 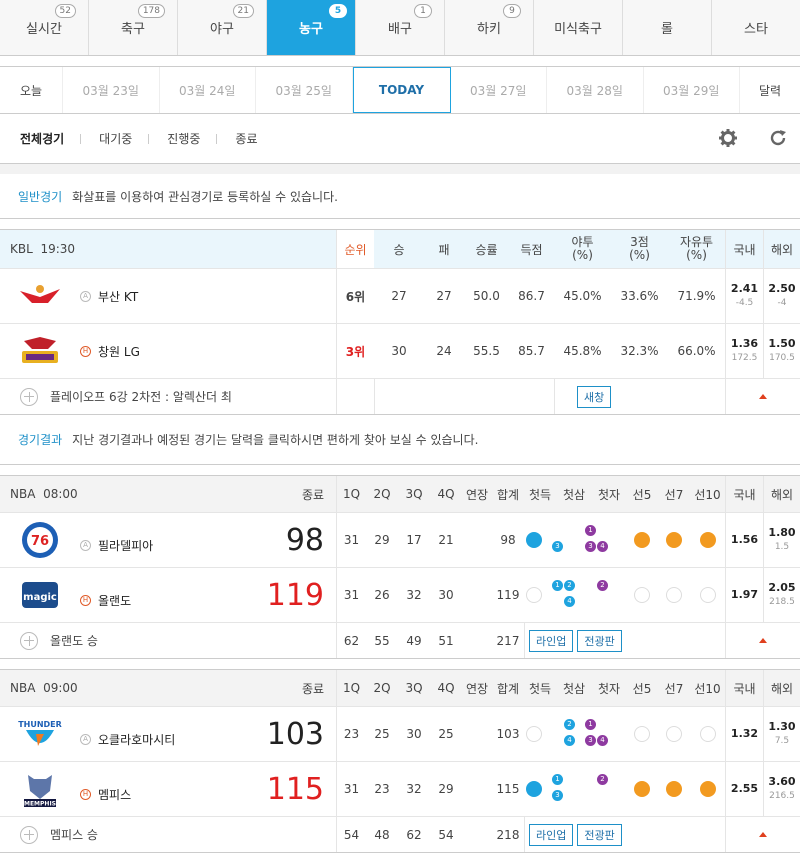 What do you see at coordinates (508, 540) in the screenshot?
I see `score-total: 98` at bounding box center [508, 540].